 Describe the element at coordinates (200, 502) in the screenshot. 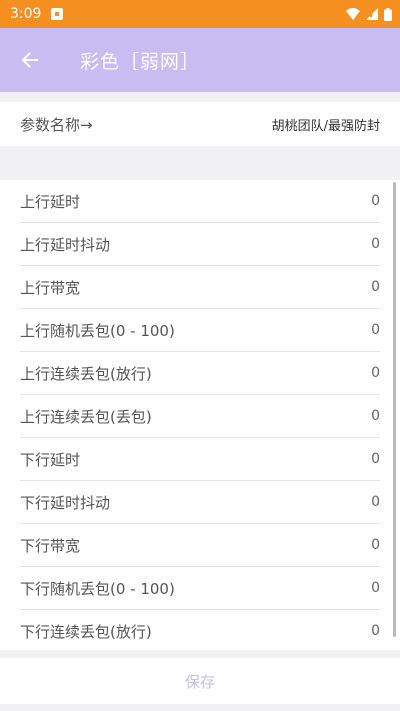

I see `list-item: 下行延时抖动 0` at that location.